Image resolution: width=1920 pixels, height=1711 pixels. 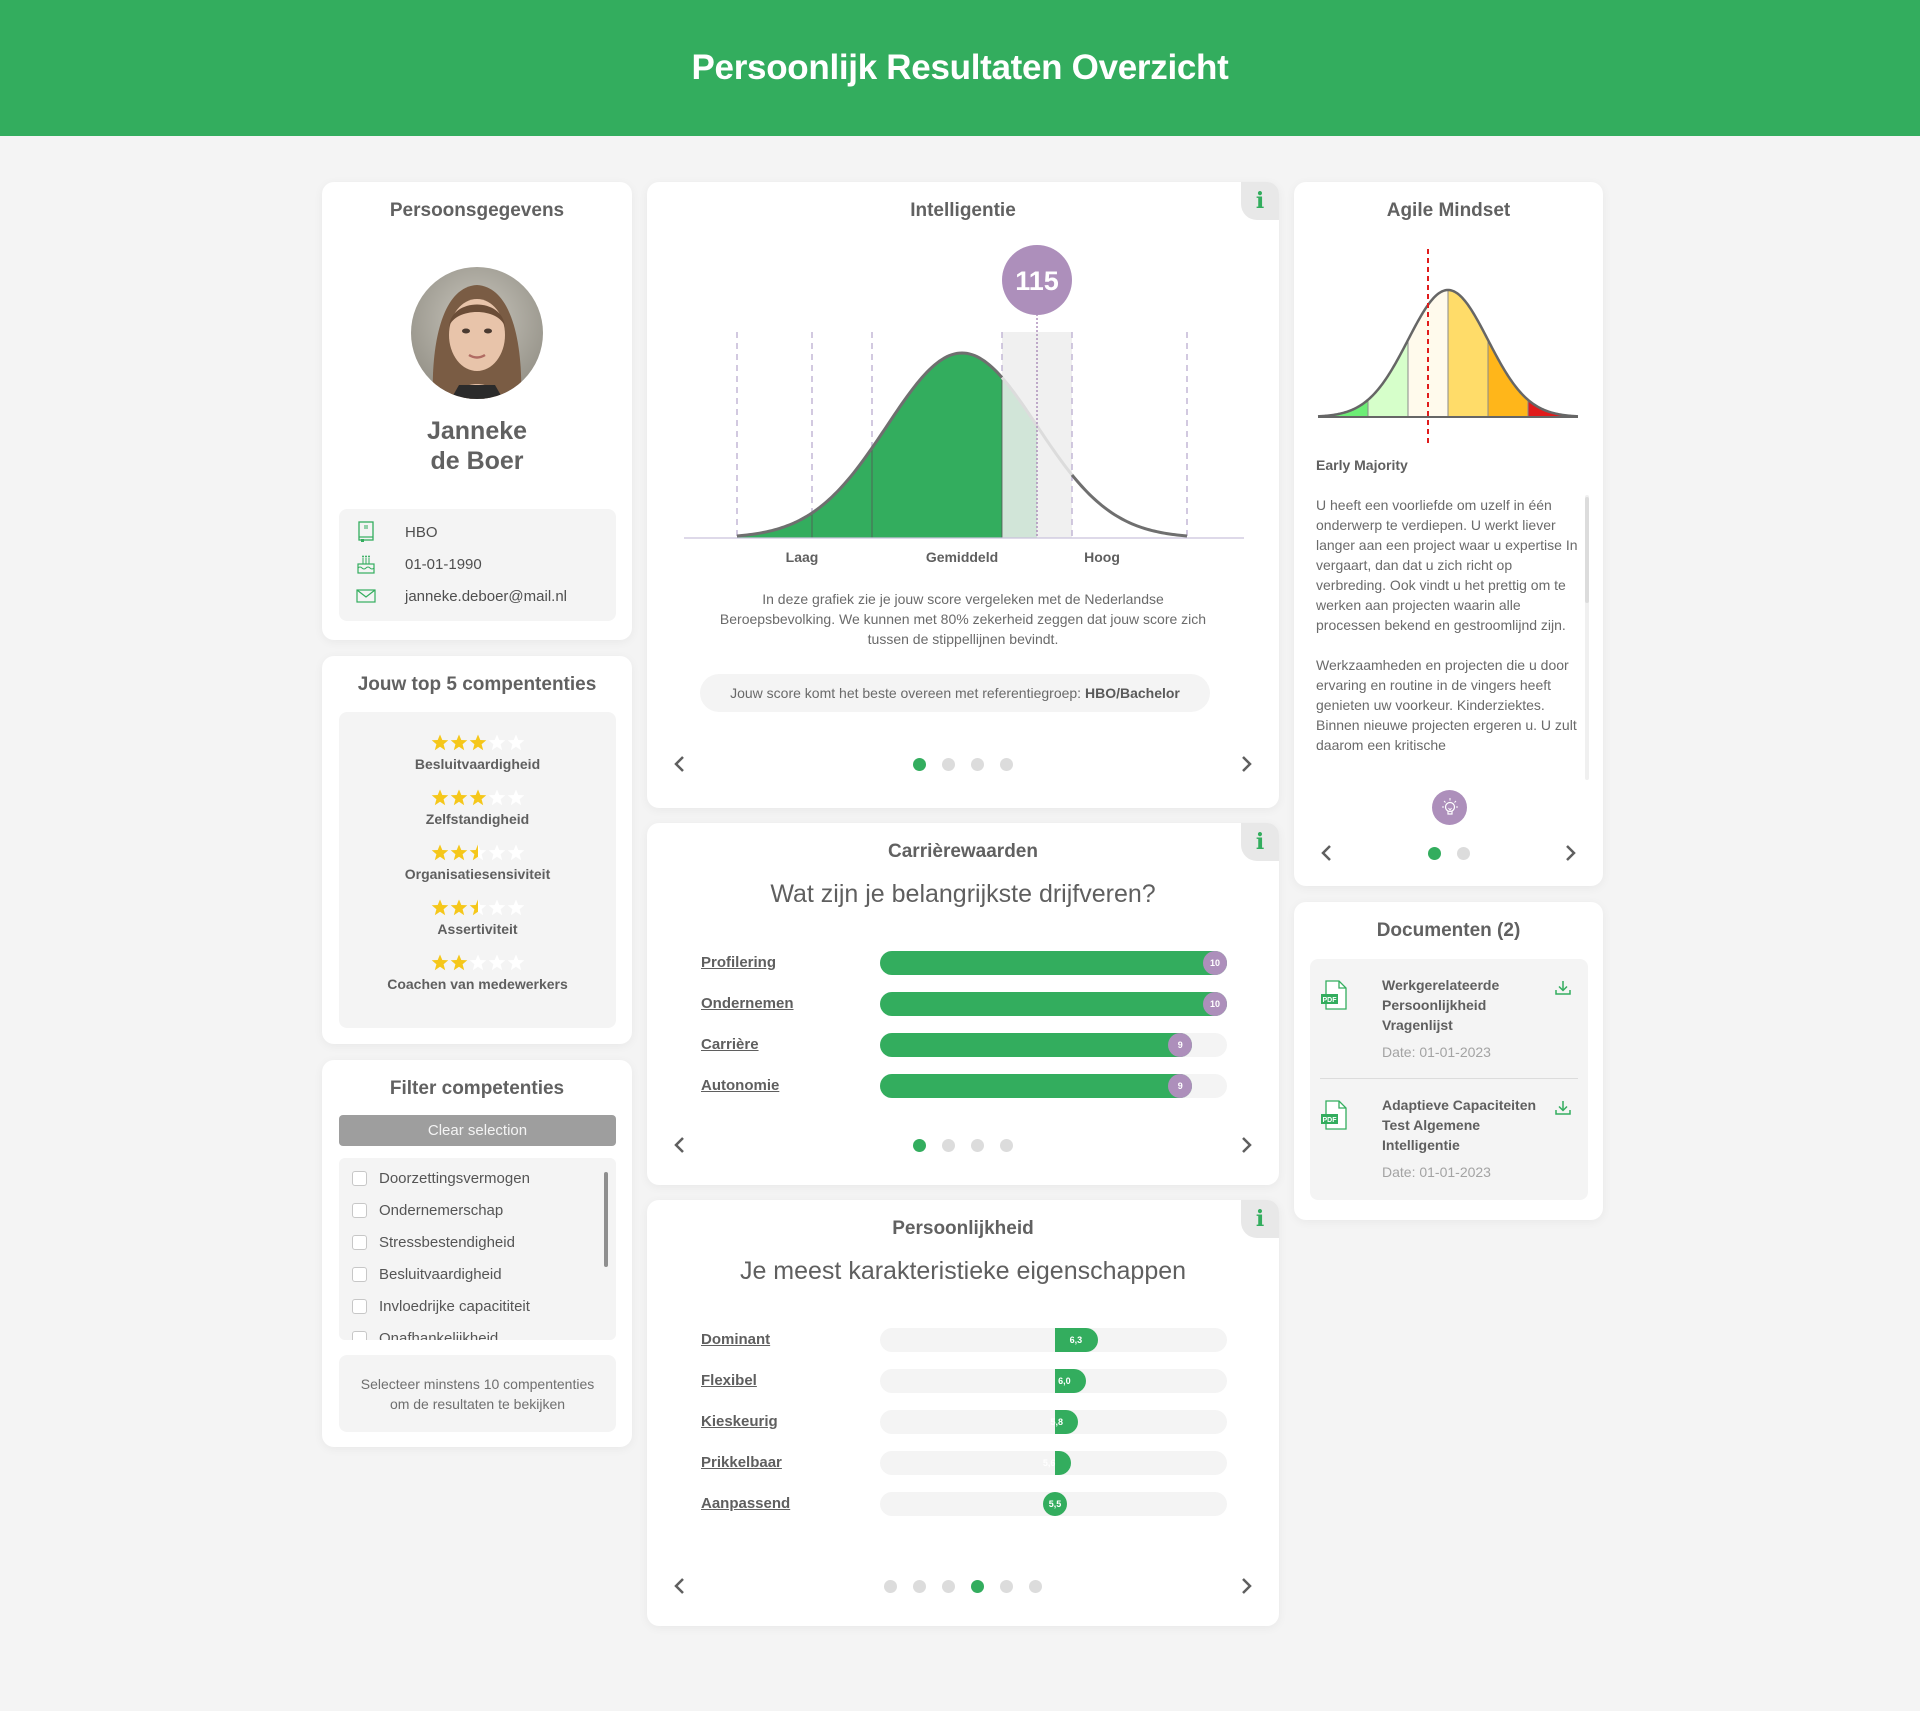 What do you see at coordinates (1449, 807) in the screenshot?
I see `lightbulb-button` at bounding box center [1449, 807].